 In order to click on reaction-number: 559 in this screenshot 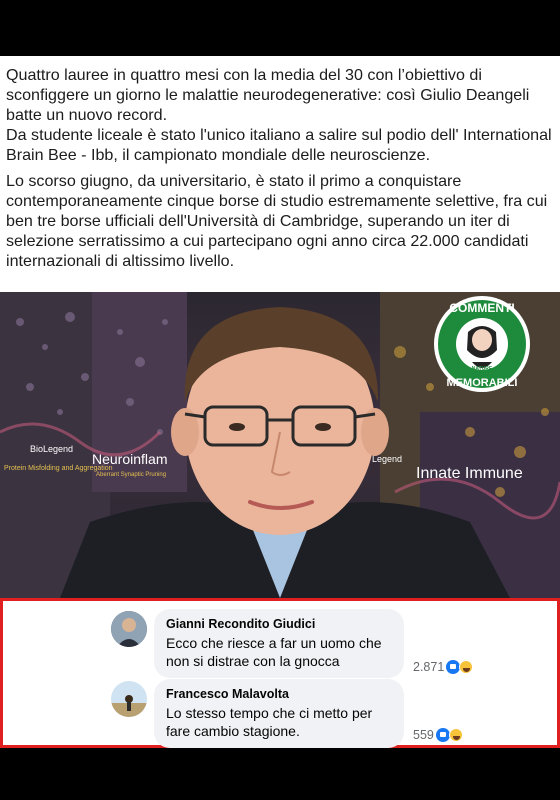, I will do `click(423, 735)`.